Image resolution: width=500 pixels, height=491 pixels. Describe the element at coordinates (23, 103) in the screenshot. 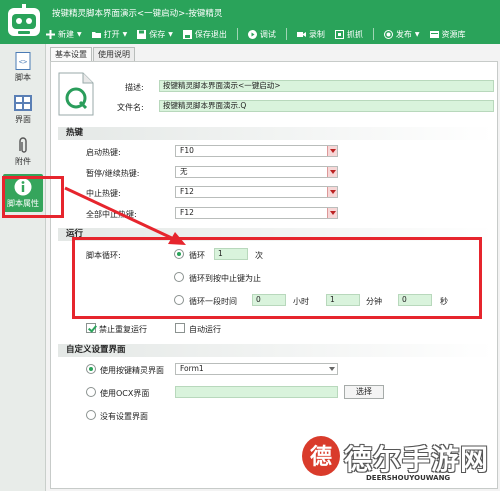

I see `layout-grid-icon` at that location.